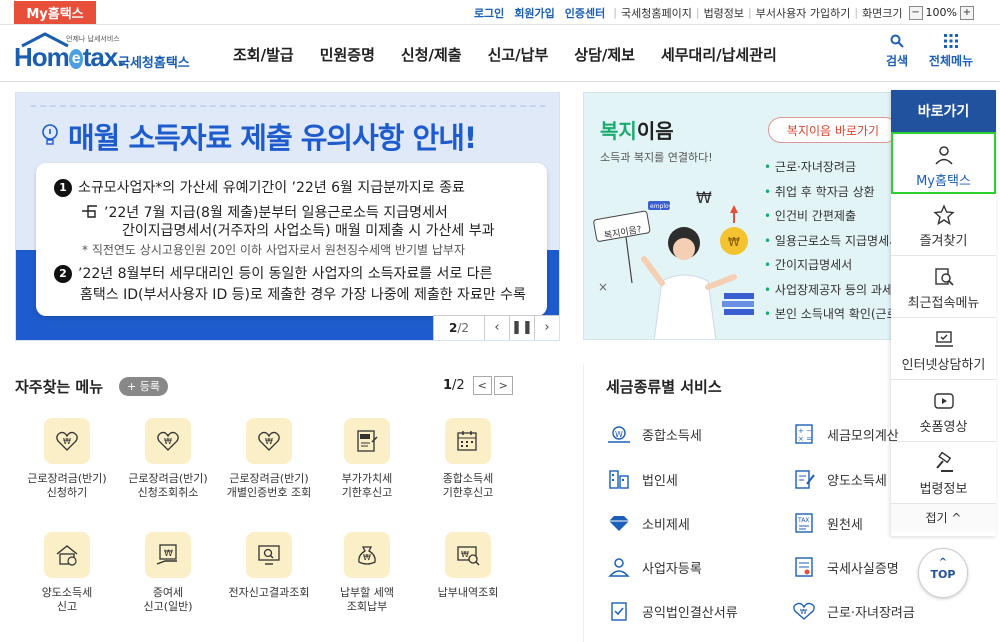 The height and width of the screenshot is (642, 1000). Describe the element at coordinates (367, 573) in the screenshot. I see `freq-item-tax-payment: ₩ 납부할 세액 조회납부` at that location.